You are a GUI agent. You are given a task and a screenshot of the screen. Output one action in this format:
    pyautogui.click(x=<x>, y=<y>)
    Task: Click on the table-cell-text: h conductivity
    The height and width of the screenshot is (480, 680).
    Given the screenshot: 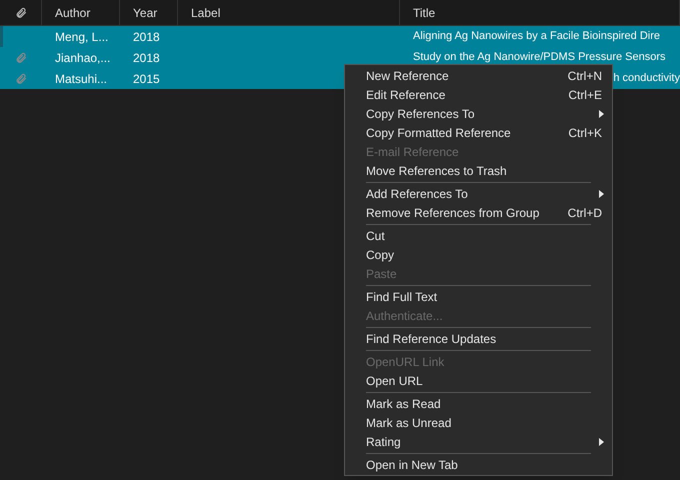 What is the action you would take?
    pyautogui.click(x=646, y=78)
    